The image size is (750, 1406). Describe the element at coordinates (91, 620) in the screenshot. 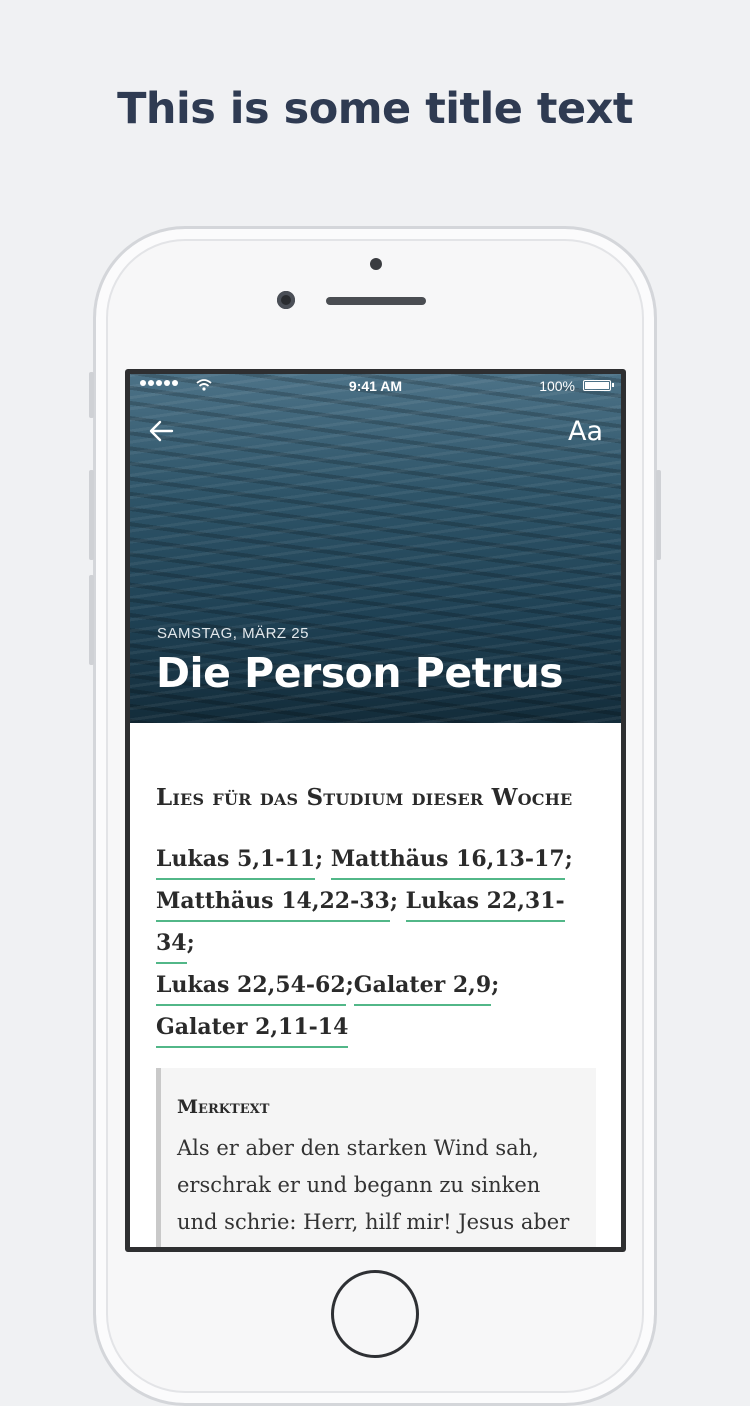

I see `volume-down-button` at that location.